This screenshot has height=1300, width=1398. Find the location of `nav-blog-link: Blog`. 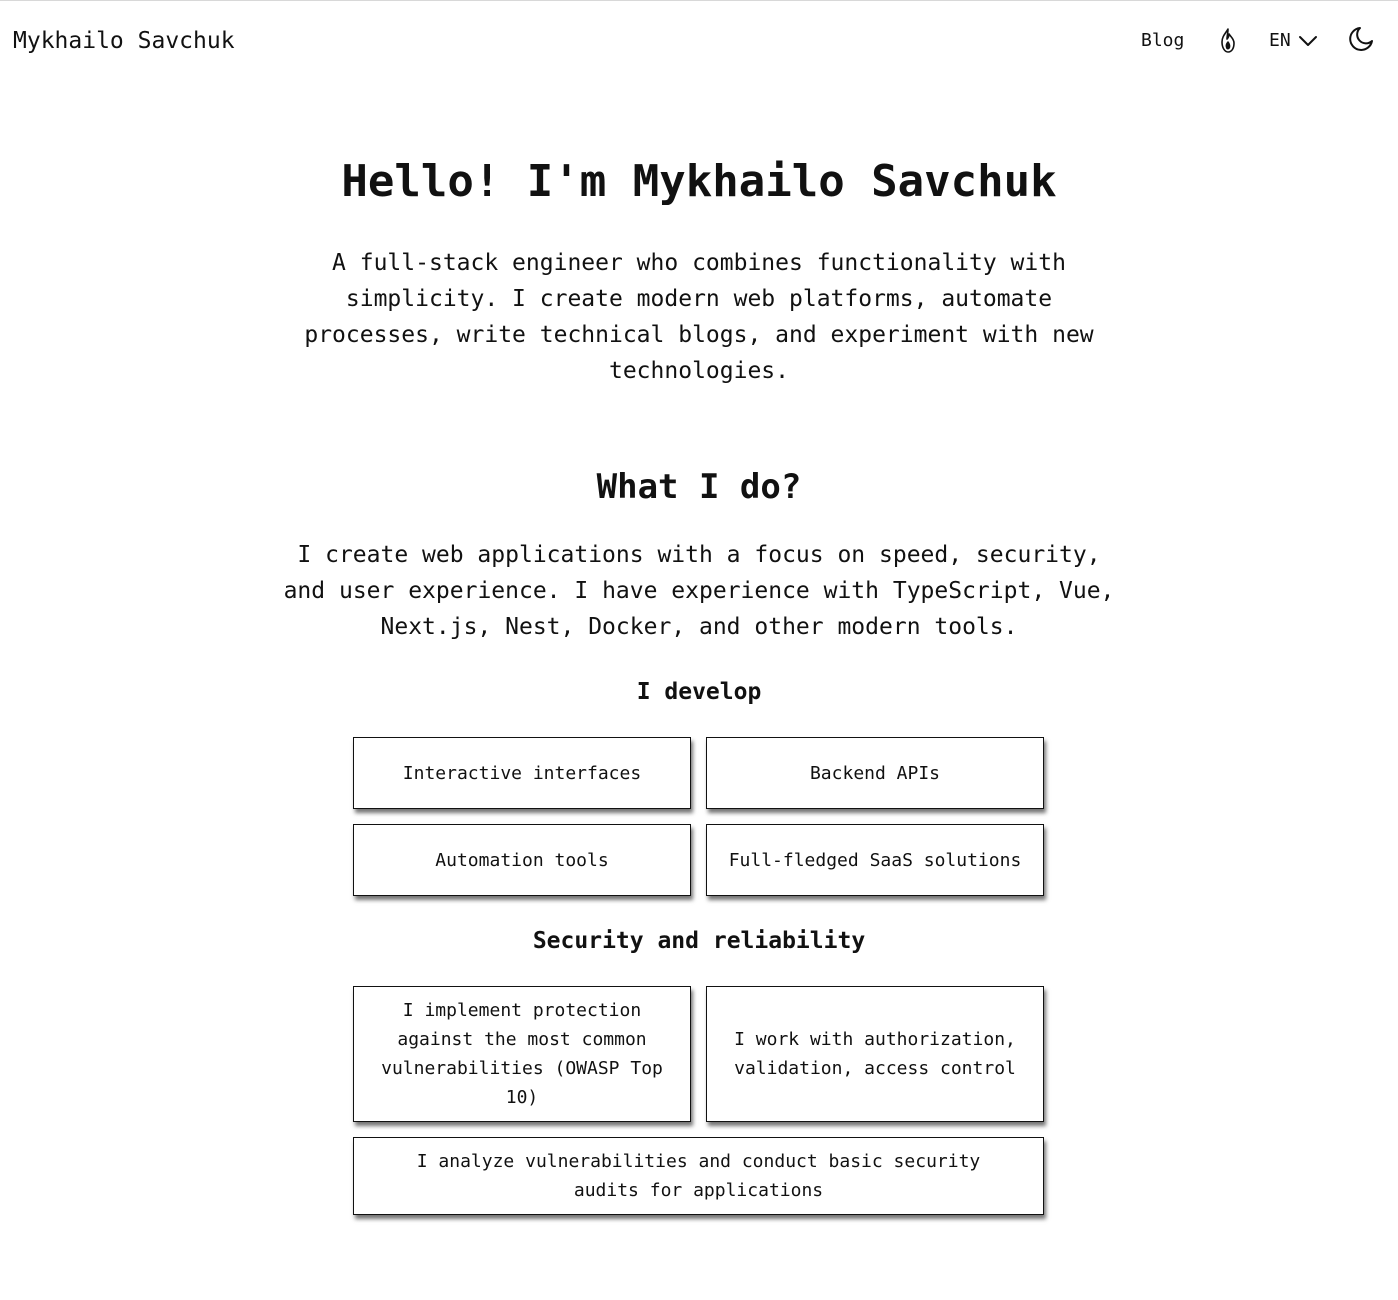

nav-blog-link: Blog is located at coordinates (1162, 40).